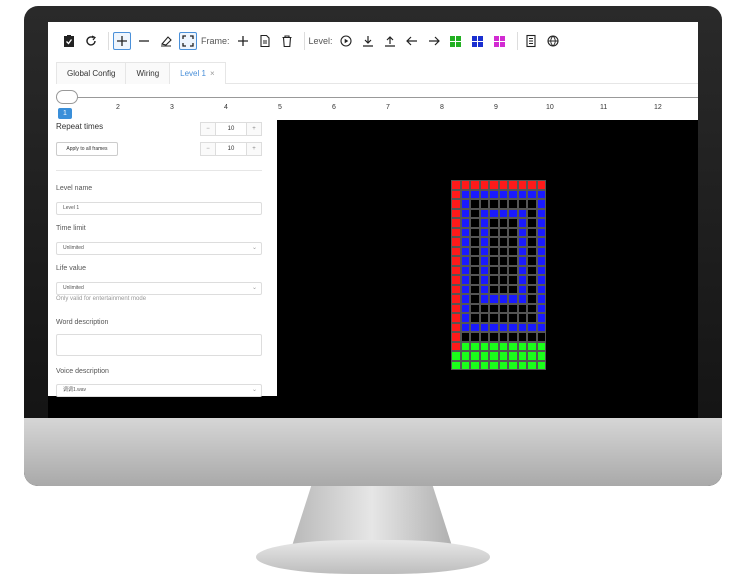 Image resolution: width=750 pixels, height=582 pixels. What do you see at coordinates (388, 107) in the screenshot?
I see `timeline-tick: 7` at bounding box center [388, 107].